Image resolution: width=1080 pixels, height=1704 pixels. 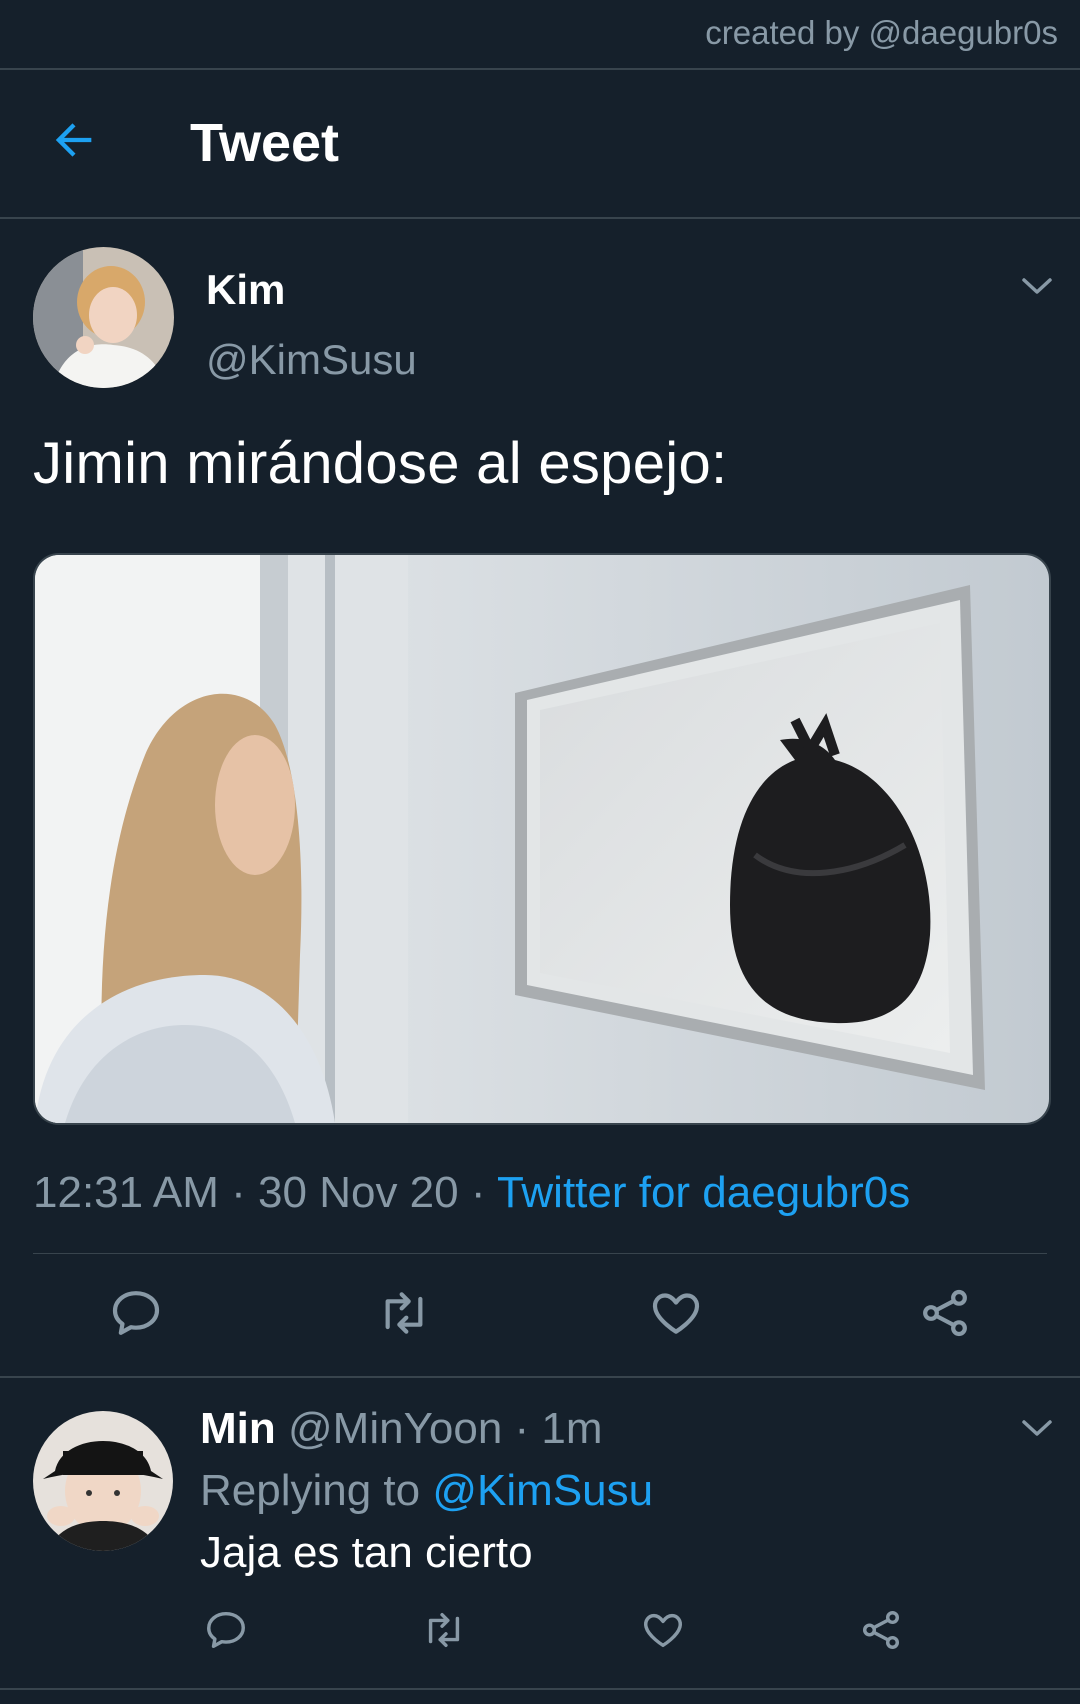 I want to click on reply-avatar, so click(x=103, y=1481).